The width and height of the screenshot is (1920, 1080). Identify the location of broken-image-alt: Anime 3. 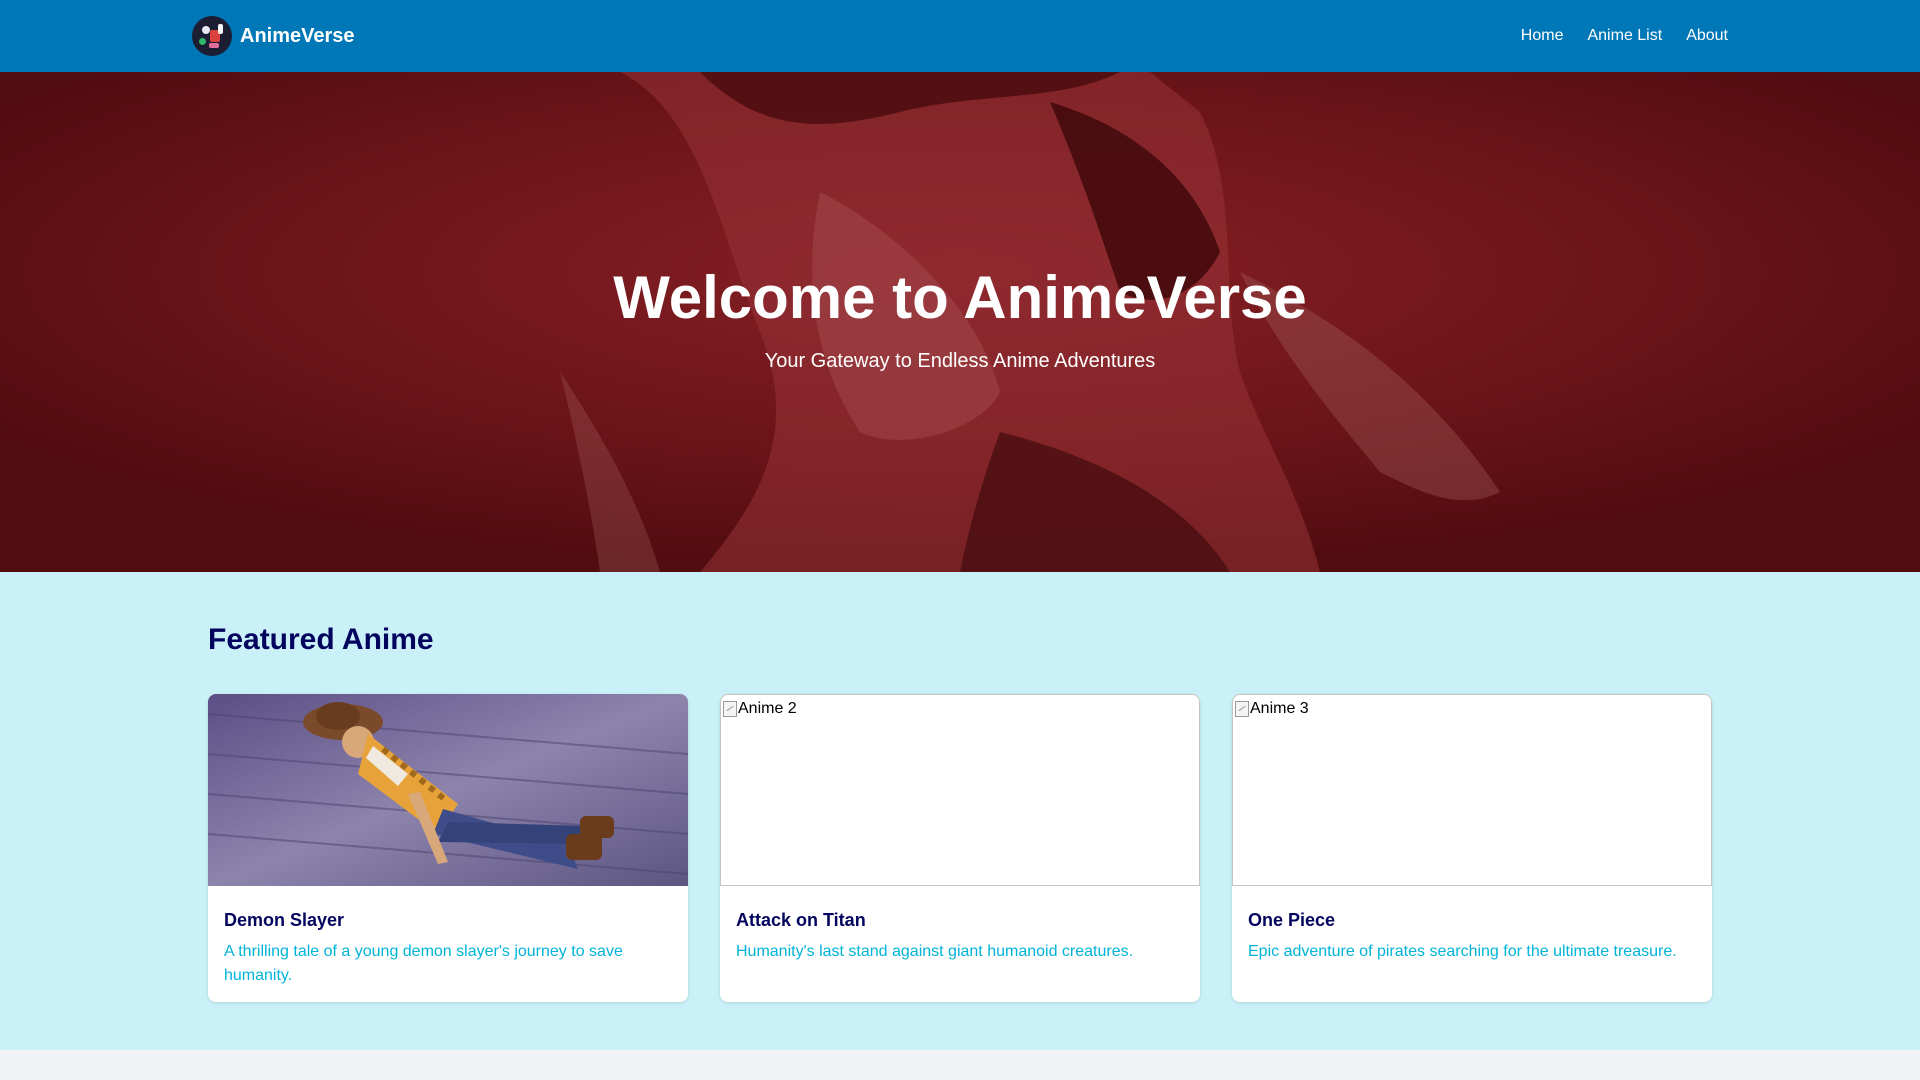
(1272, 709).